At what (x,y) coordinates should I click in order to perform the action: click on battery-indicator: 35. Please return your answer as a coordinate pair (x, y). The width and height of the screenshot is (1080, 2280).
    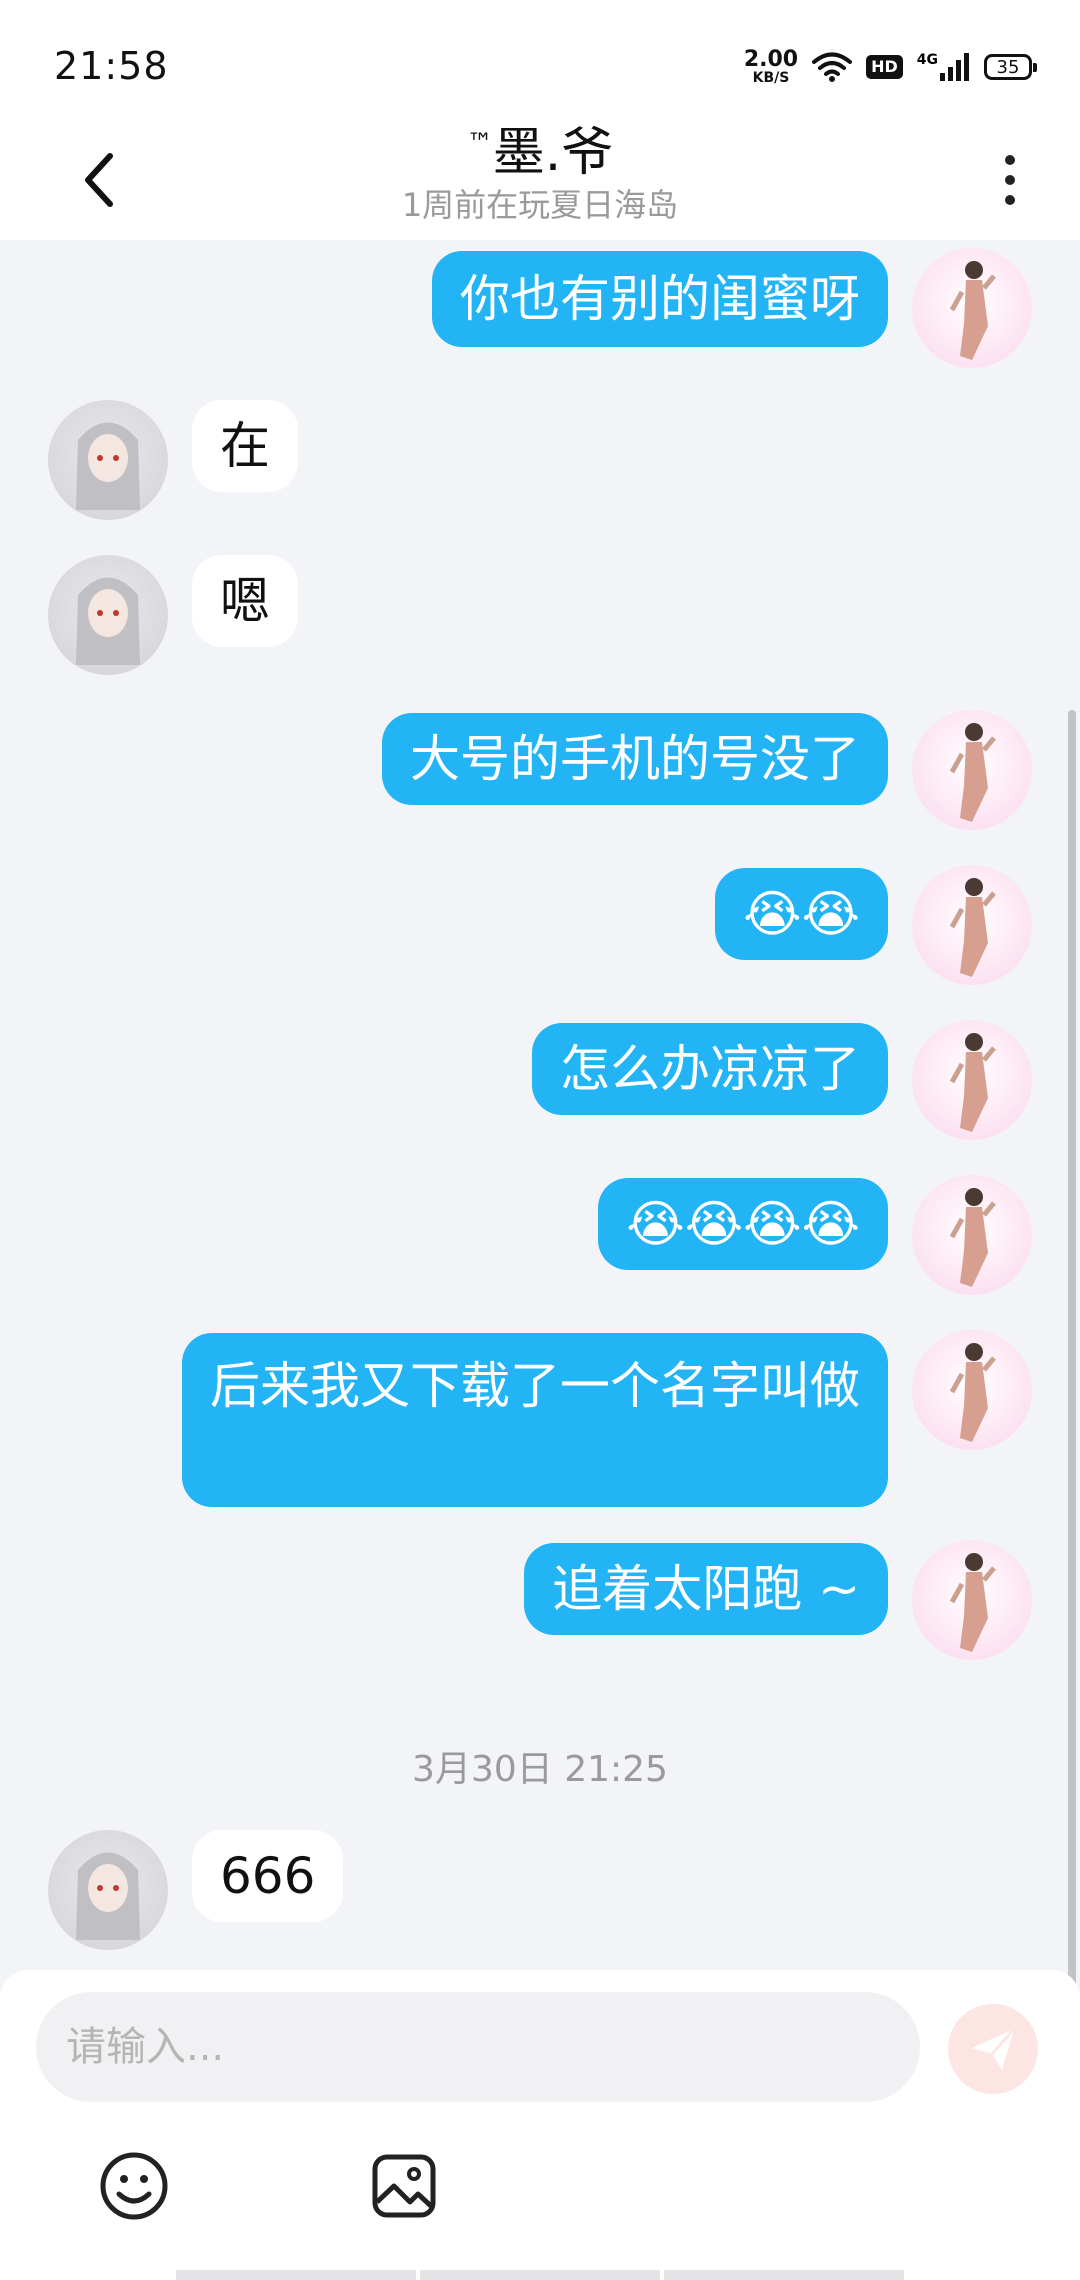
    Looking at the image, I should click on (1010, 67).